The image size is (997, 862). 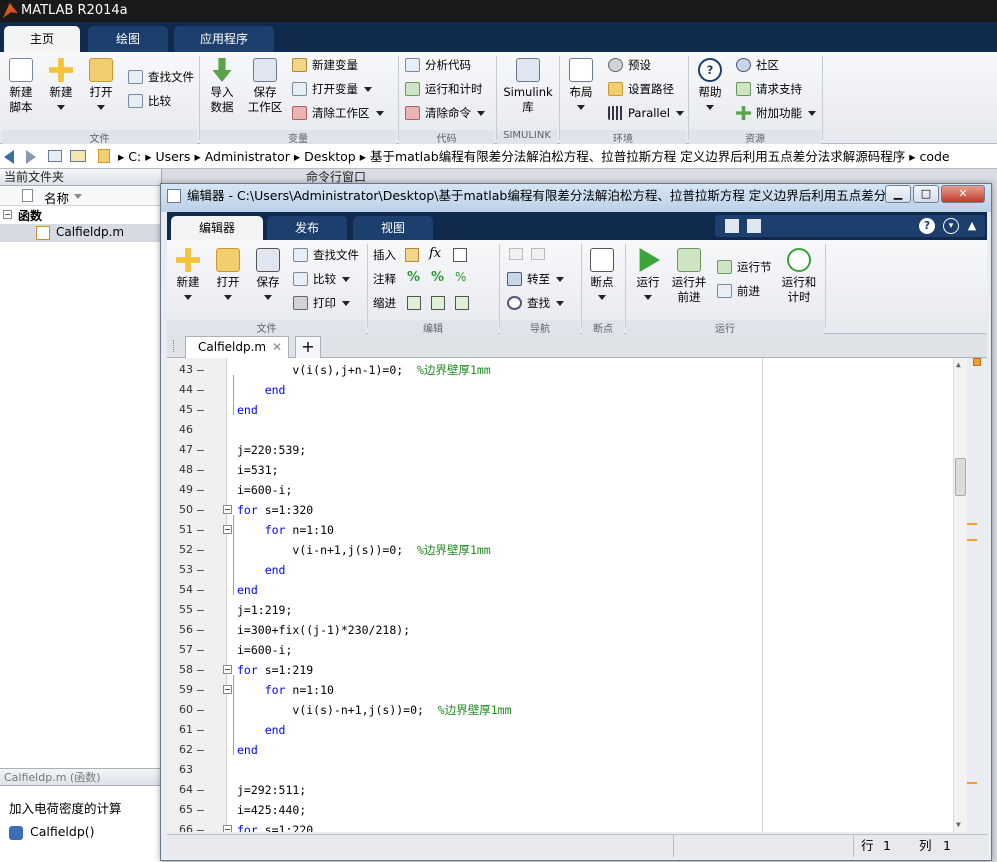 I want to click on code-line: 49– i=600-i;, so click(x=567, y=490).